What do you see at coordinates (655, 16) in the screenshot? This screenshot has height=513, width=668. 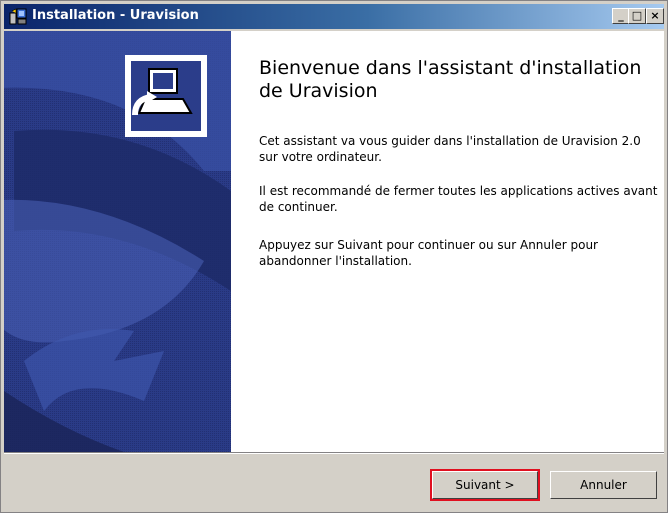 I see `close-button: ×` at bounding box center [655, 16].